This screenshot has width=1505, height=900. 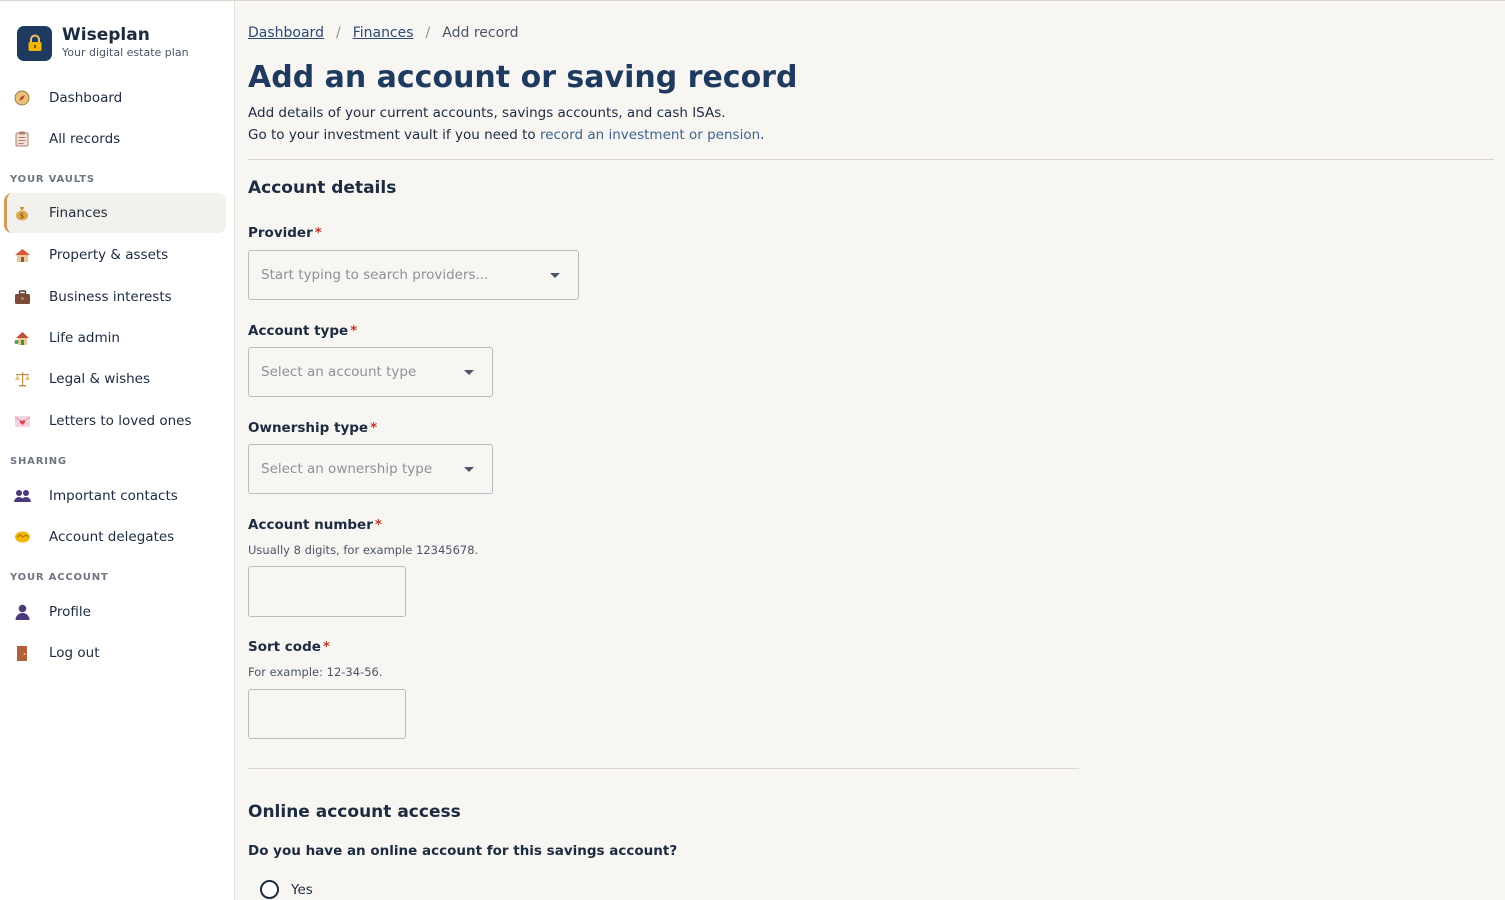 I want to click on section-label-account: YOUR ACCOUNT, so click(x=59, y=577).